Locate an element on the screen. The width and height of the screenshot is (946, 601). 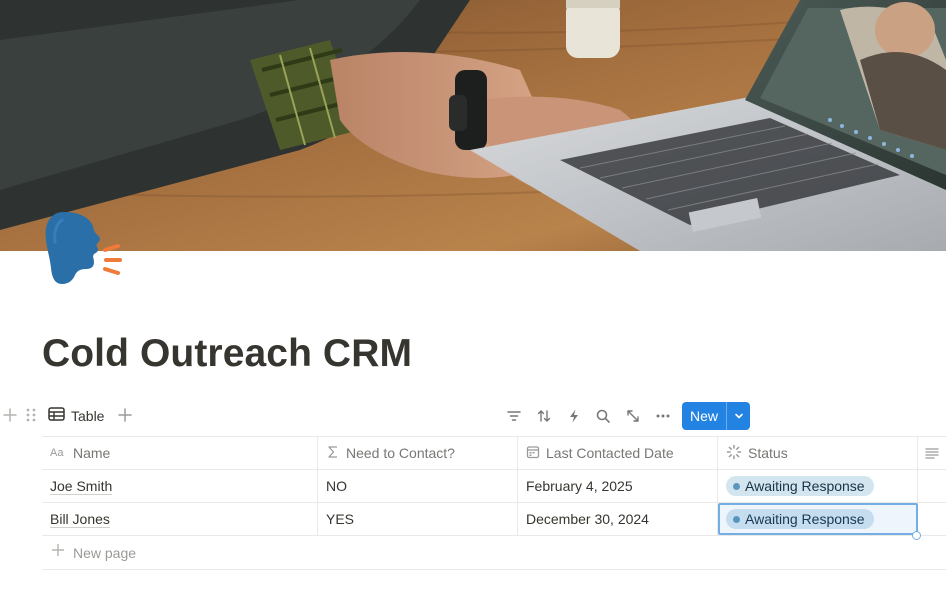
column-header-label: Last Contacted Date is located at coordinates (610, 453).